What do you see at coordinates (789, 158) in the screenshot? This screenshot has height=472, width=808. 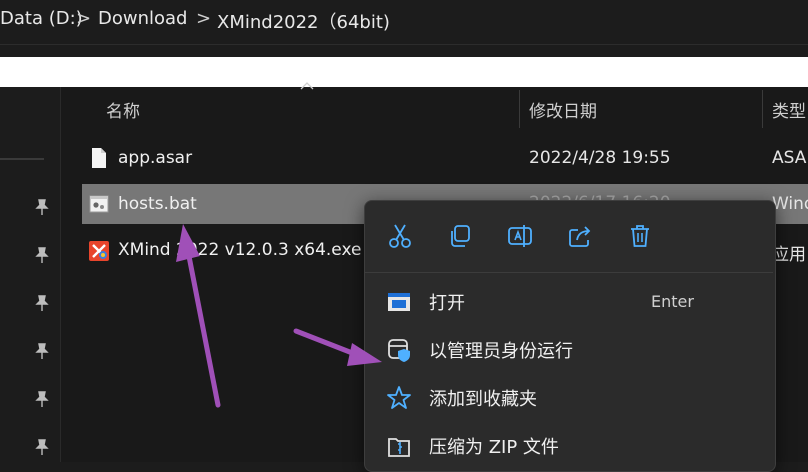 I see `file-type: ASA` at bounding box center [789, 158].